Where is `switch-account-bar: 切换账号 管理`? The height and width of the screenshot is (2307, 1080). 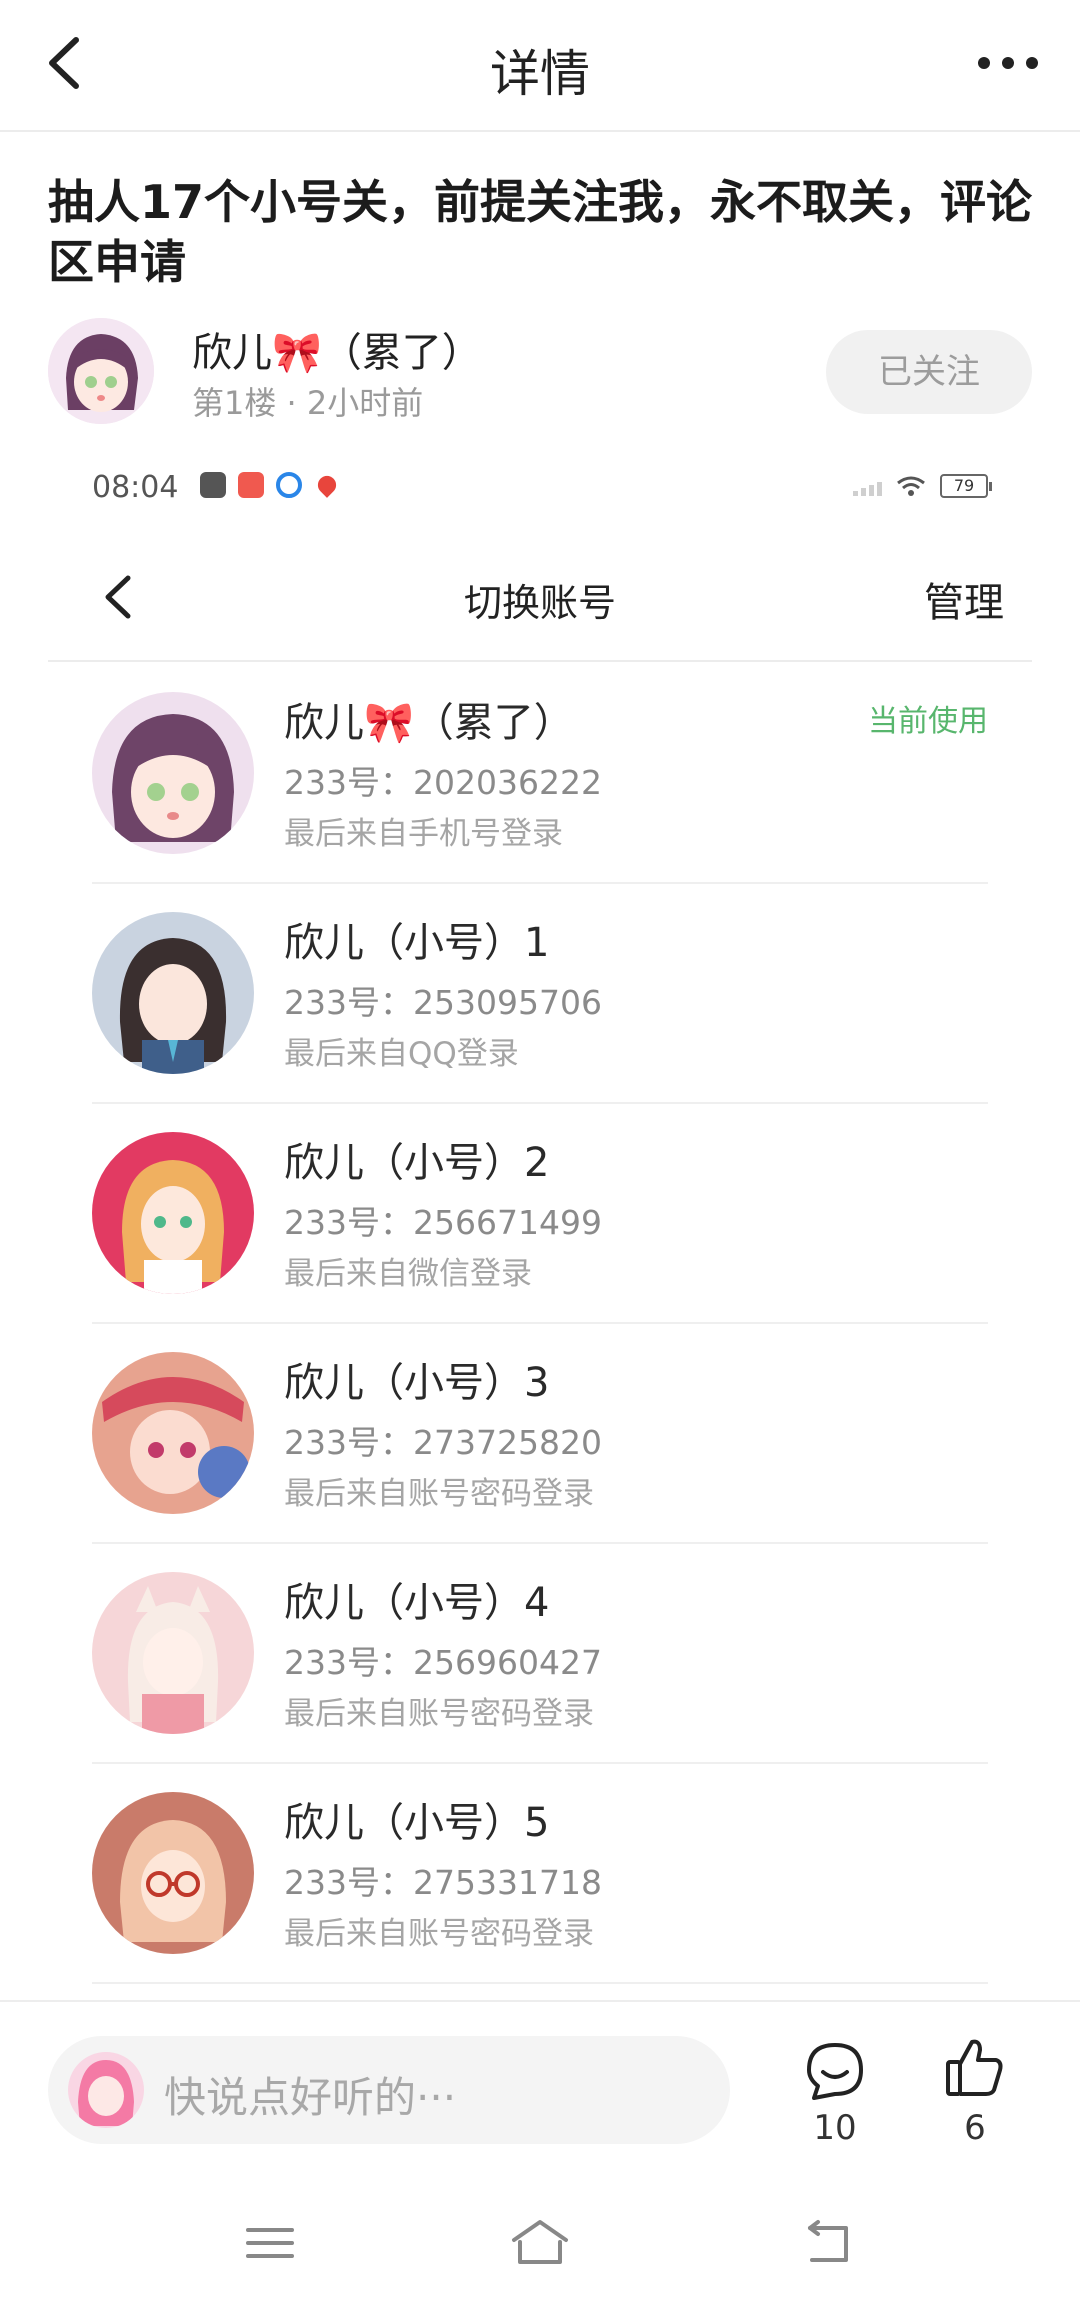 switch-account-bar: 切换账号 管理 is located at coordinates (540, 601).